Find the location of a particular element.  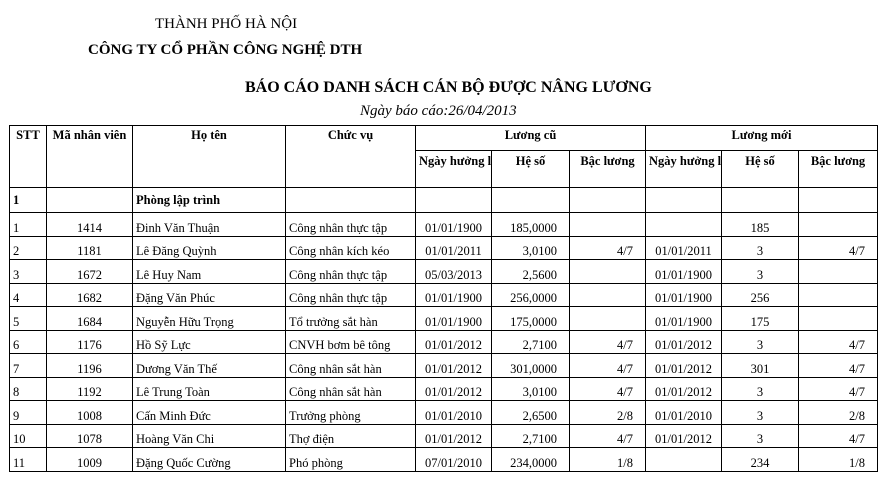

col-header-old-date: Ngày hưởng lương is located at coordinates (453, 169).